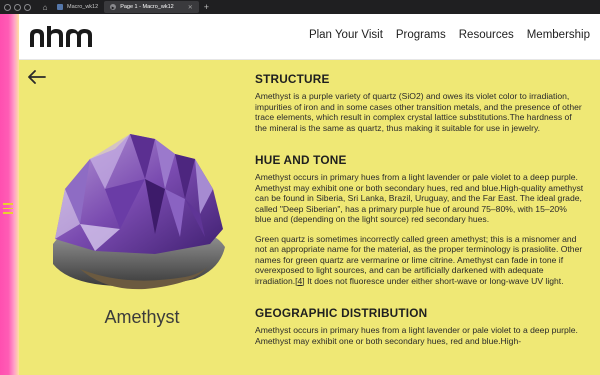 The image size is (600, 375). I want to click on window-titlebar: ⌂ Macro_wk12 ▶ Page 1 - Macro_wk12 ✕ +, so click(300, 7).